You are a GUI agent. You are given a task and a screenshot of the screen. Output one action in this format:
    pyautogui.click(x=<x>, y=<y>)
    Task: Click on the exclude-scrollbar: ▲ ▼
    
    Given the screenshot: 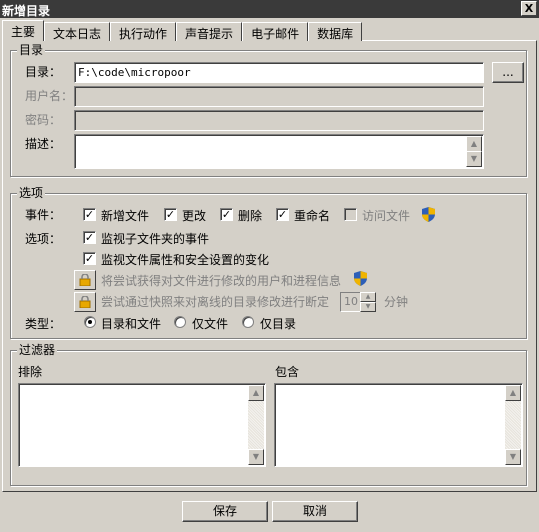 What is the action you would take?
    pyautogui.click(x=256, y=425)
    